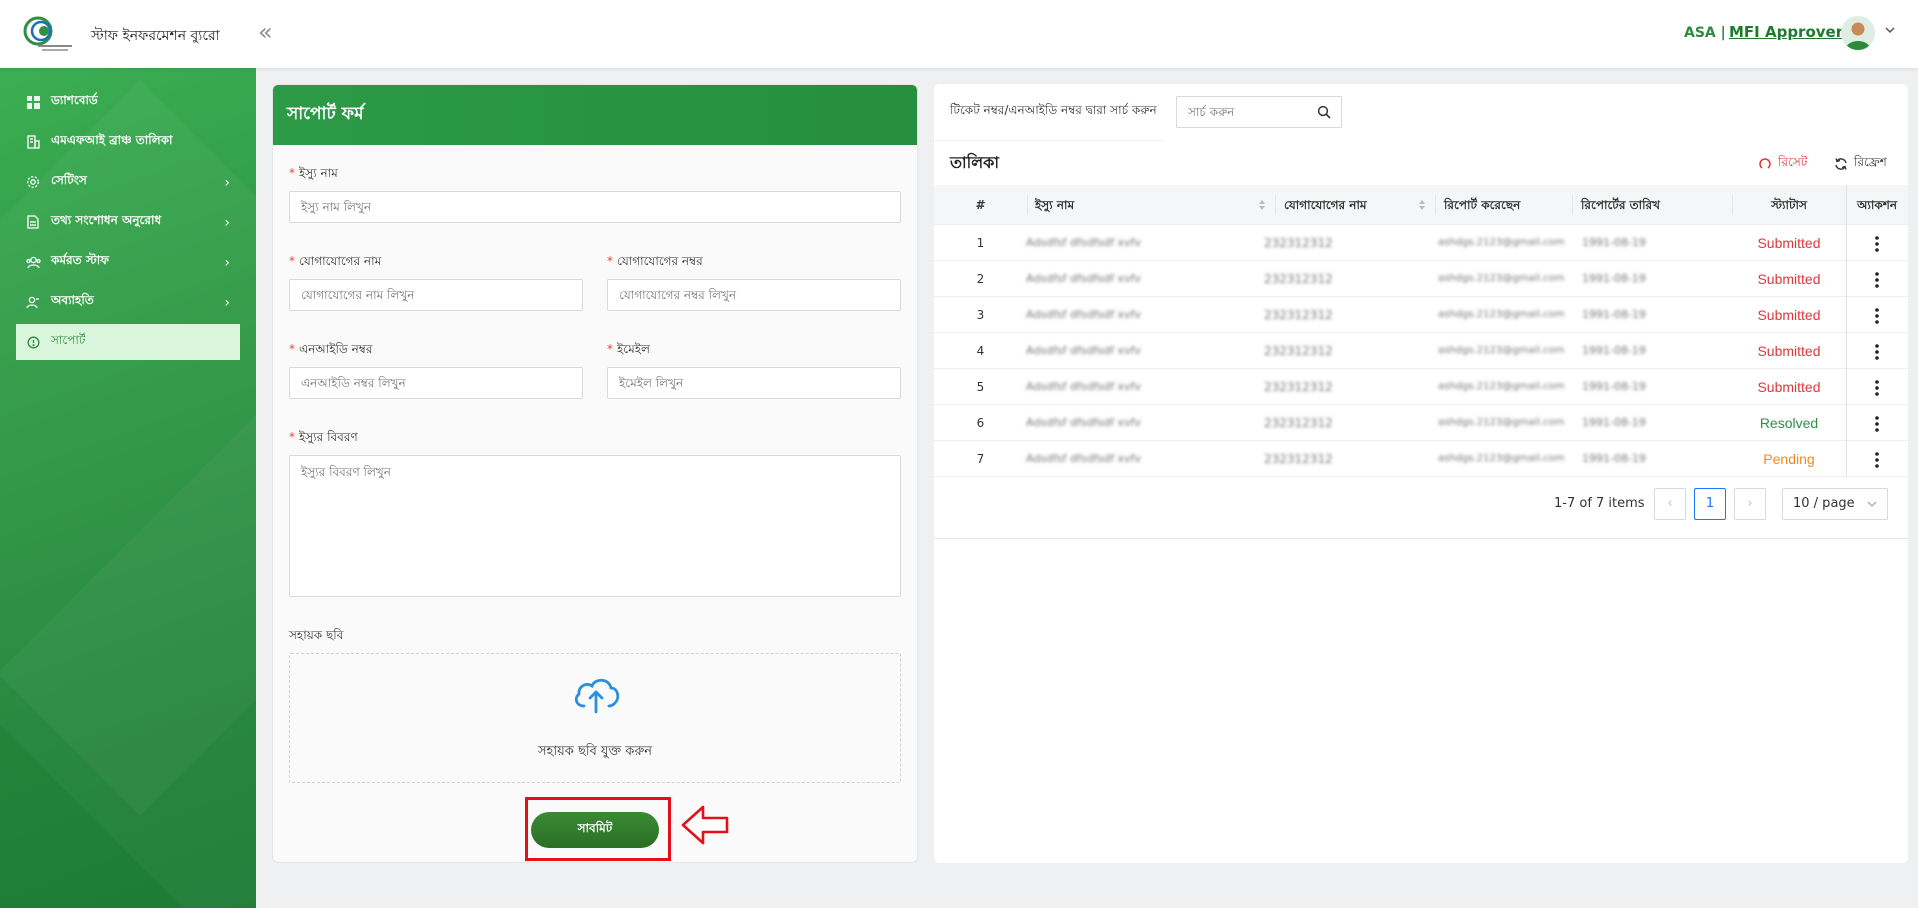  What do you see at coordinates (128, 262) in the screenshot?
I see `sidebar-item-working-staff: কর্মরত স্টাফ ›` at bounding box center [128, 262].